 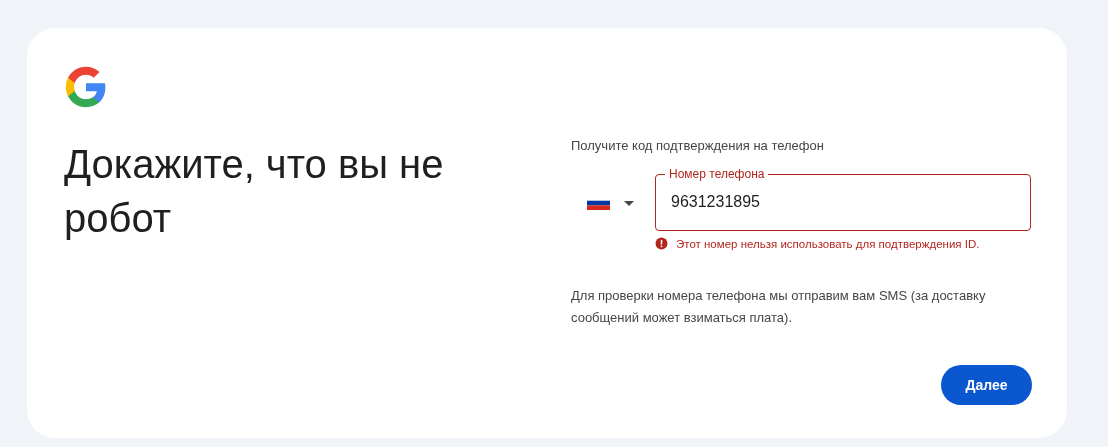 I want to click on field-label: Номер телефона, so click(x=717, y=174).